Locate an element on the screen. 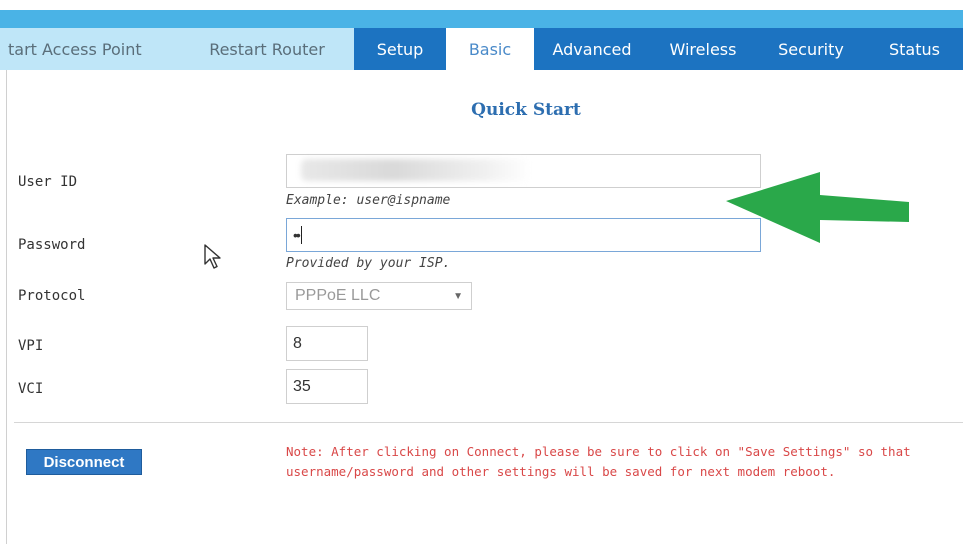 The height and width of the screenshot is (544, 963). vci-input: 35 is located at coordinates (327, 386).